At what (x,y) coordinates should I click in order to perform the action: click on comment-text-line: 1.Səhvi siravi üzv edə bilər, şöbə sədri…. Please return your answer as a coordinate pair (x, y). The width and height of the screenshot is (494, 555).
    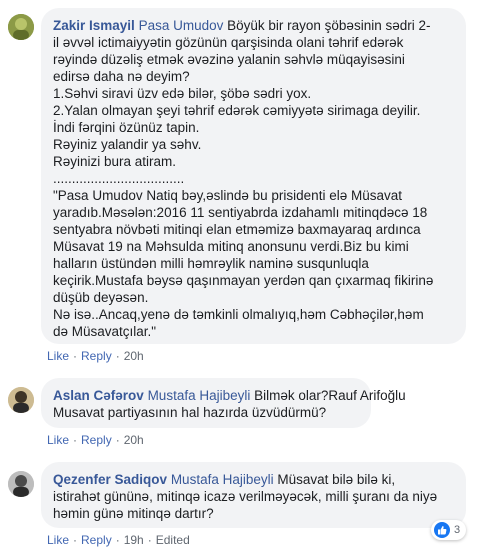
    Looking at the image, I should click on (182, 93).